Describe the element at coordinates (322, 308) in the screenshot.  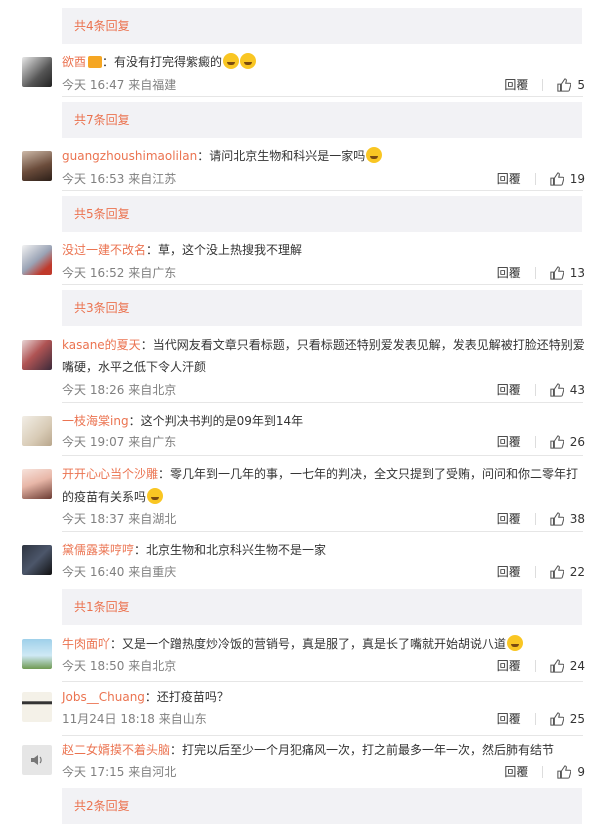
I see `more-replies-link: 共3条回复` at that location.